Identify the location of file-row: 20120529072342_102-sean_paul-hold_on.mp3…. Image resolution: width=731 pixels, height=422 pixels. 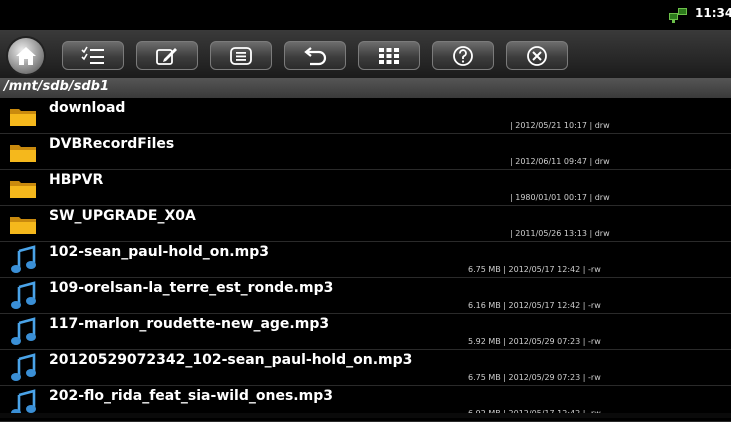
(365, 368).